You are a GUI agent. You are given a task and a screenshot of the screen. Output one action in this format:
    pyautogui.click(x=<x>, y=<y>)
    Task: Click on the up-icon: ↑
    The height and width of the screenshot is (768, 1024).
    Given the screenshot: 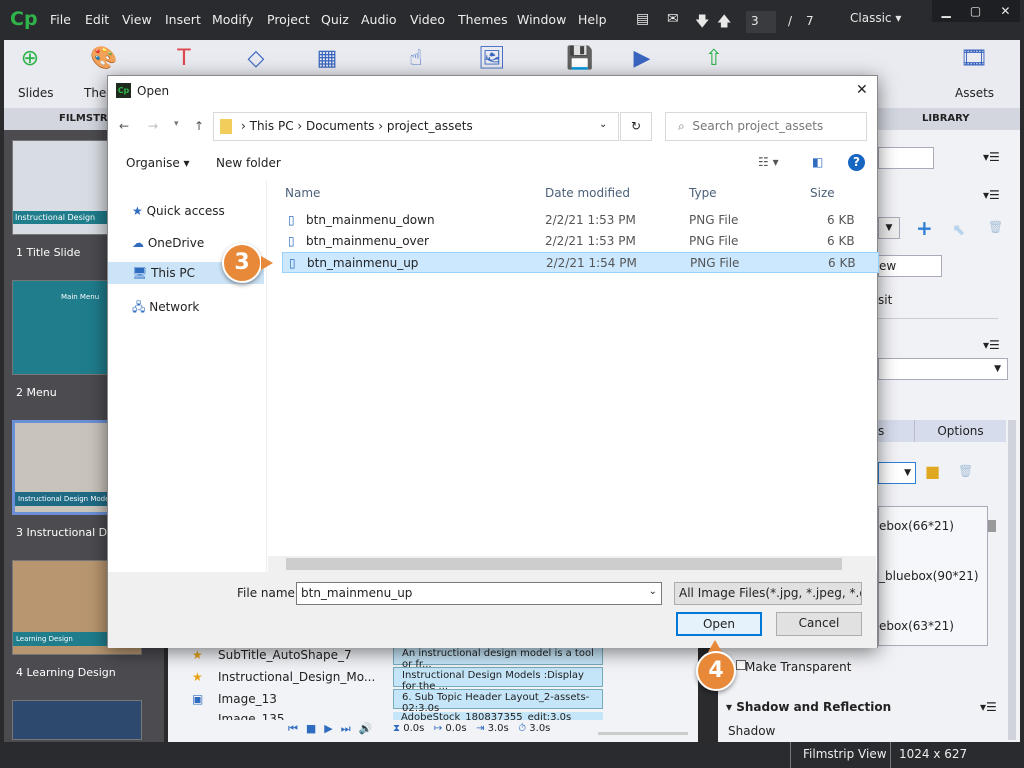 What is the action you would take?
    pyautogui.click(x=199, y=126)
    